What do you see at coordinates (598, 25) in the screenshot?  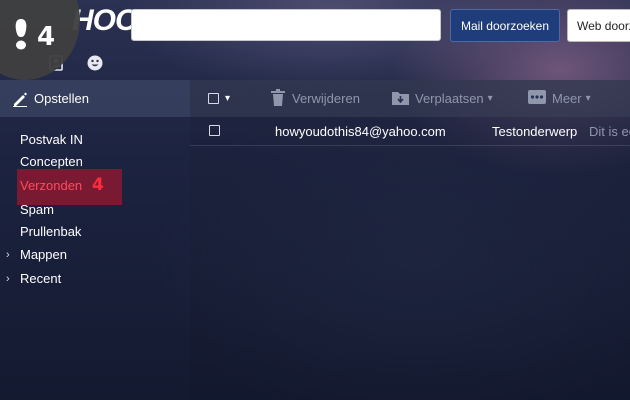 I see `search-web-button: Web doorzoeken` at bounding box center [598, 25].